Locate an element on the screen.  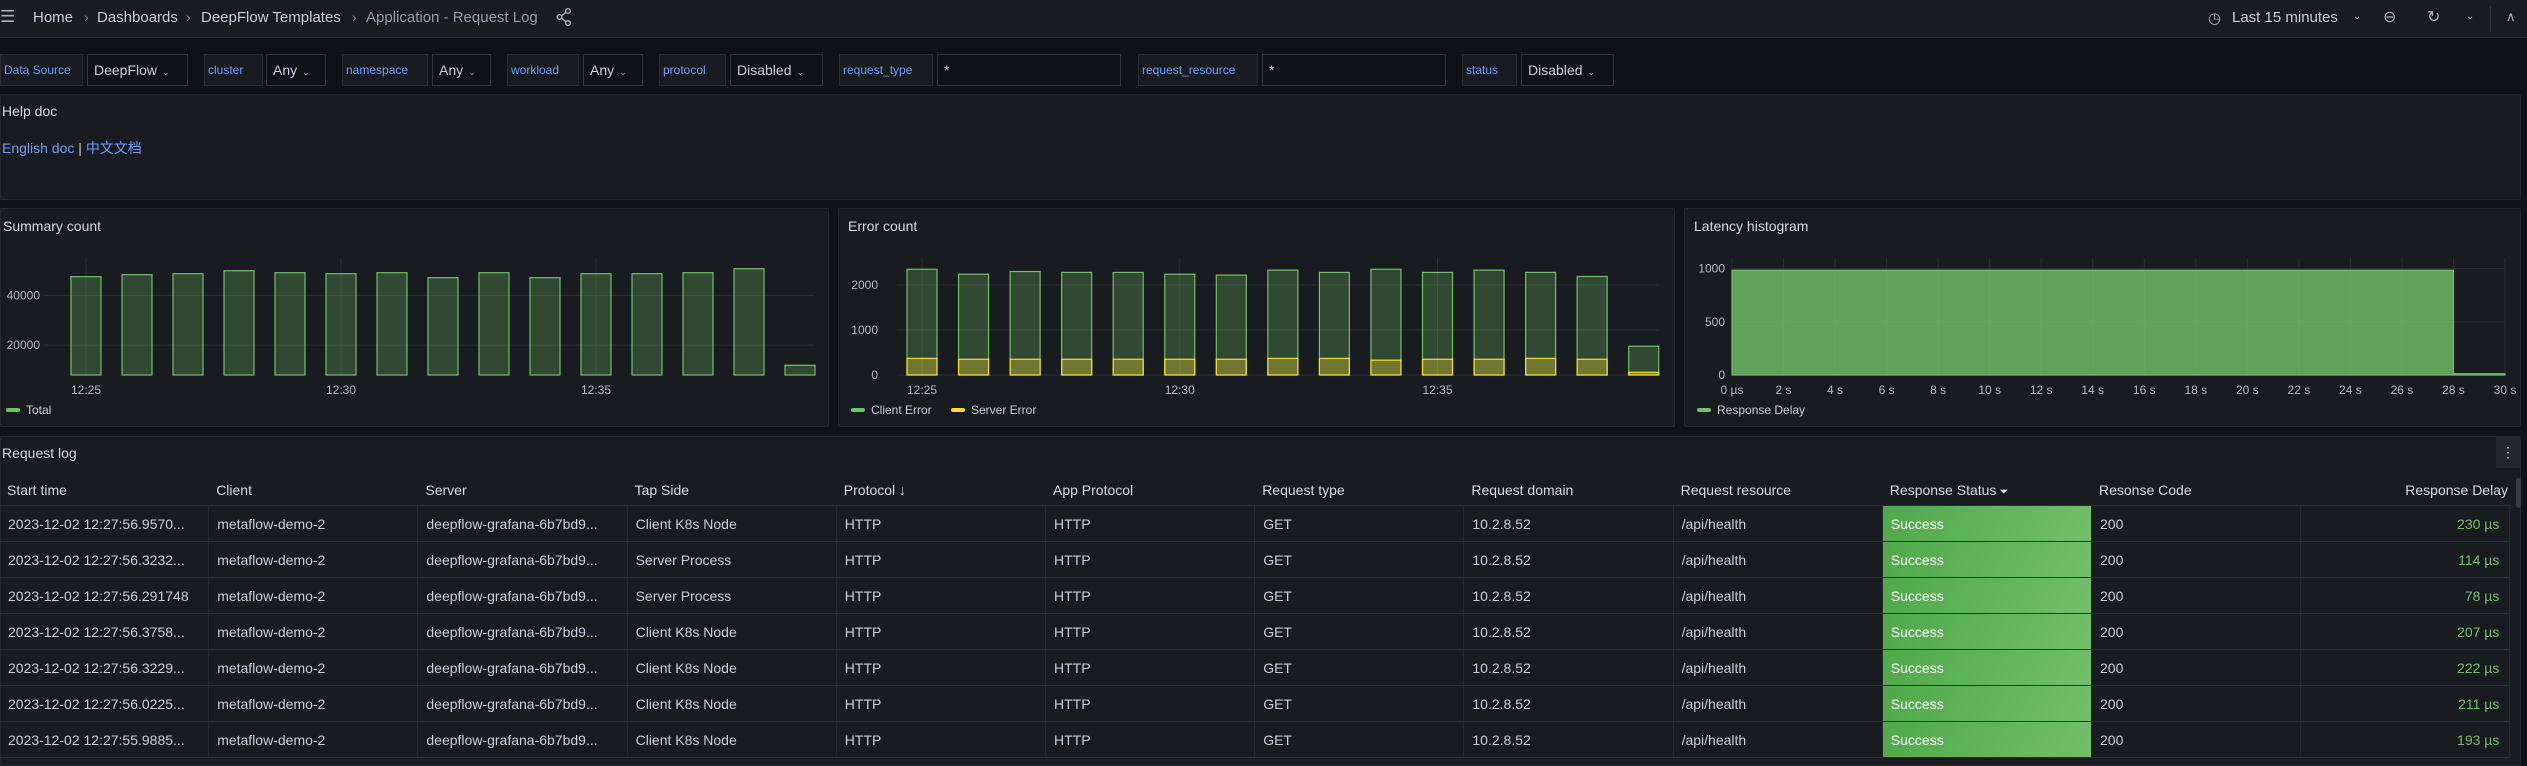
var-select-data-source: DeepFlow ⌄ is located at coordinates (137, 70).